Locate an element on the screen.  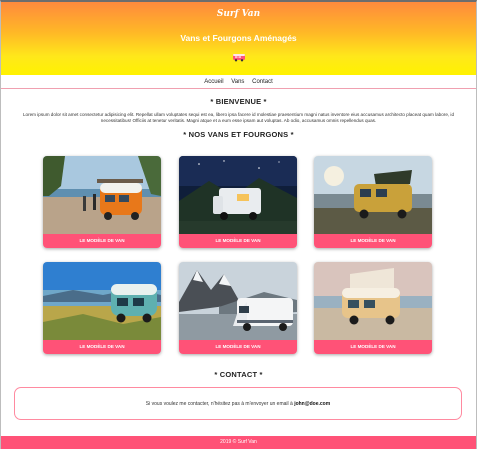
site-logo: Surf Van is located at coordinates (238, 14).